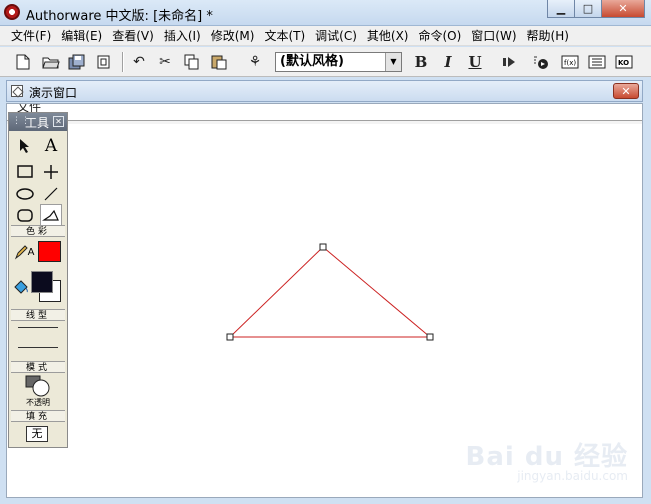  What do you see at coordinates (548, 36) in the screenshot?
I see `menu-help: 帮助(H)` at bounding box center [548, 36].